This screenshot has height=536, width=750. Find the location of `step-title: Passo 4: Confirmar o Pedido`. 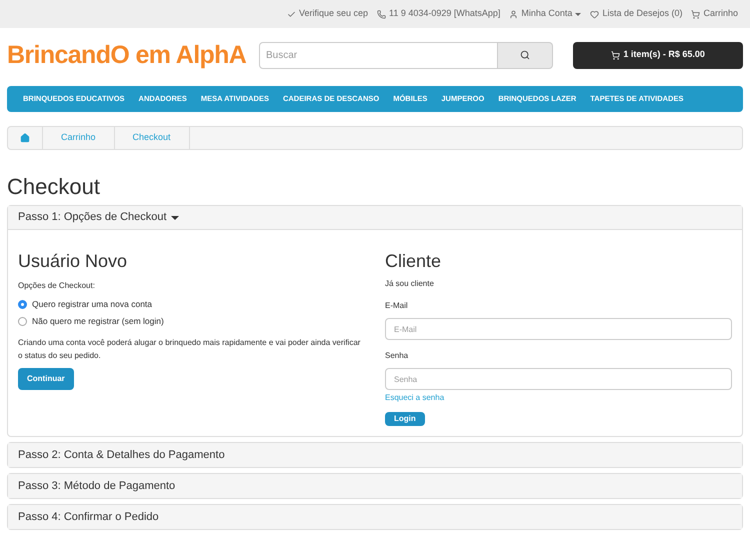

step-title: Passo 4: Confirmar o Pedido is located at coordinates (88, 517).